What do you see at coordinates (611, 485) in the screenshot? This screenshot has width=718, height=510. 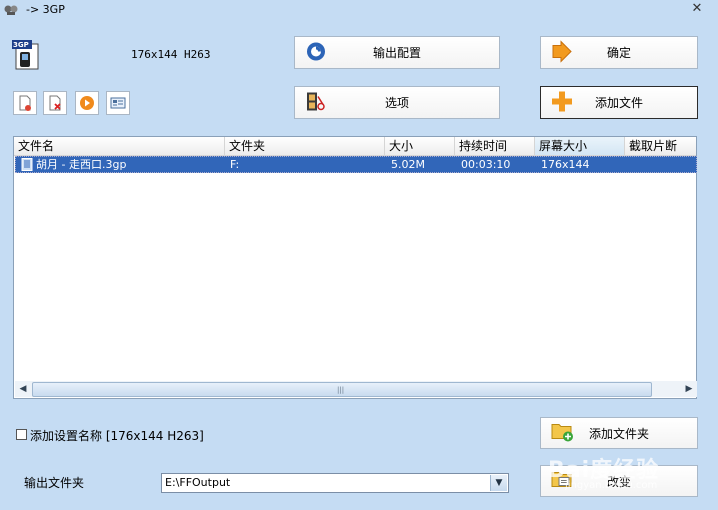 I see `watermark-url: jingyan.baidu.com` at bounding box center [611, 485].